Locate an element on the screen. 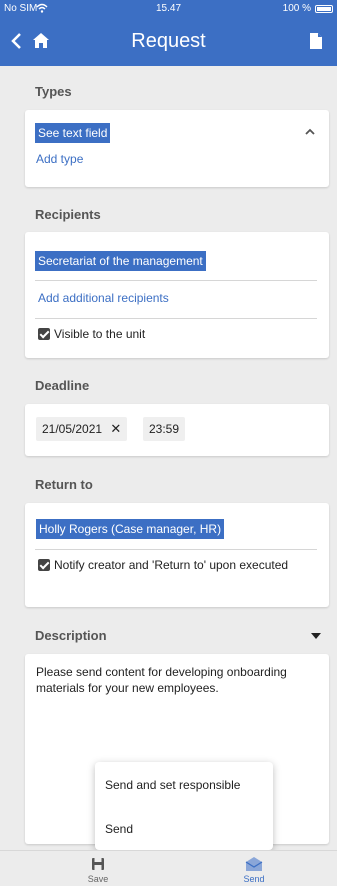 The image size is (337, 886). status-bar: No SIM 15.47 100 % is located at coordinates (168, 9).